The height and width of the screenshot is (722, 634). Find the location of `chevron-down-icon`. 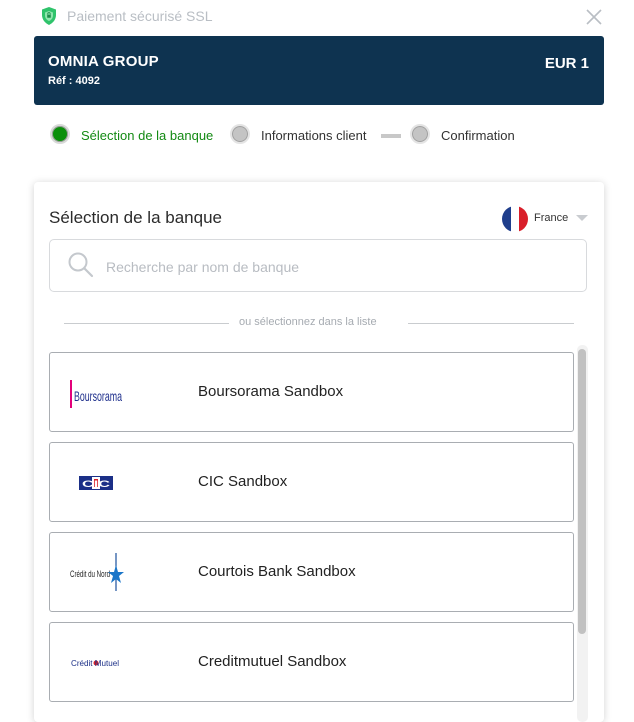

chevron-down-icon is located at coordinates (582, 218).